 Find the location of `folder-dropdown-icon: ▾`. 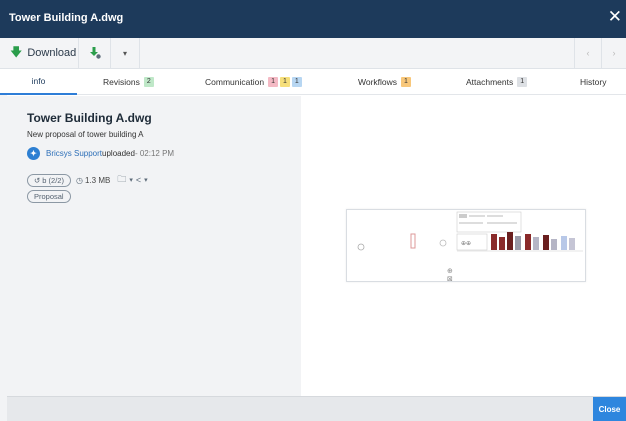

folder-dropdown-icon: ▾ is located at coordinates (131, 180).